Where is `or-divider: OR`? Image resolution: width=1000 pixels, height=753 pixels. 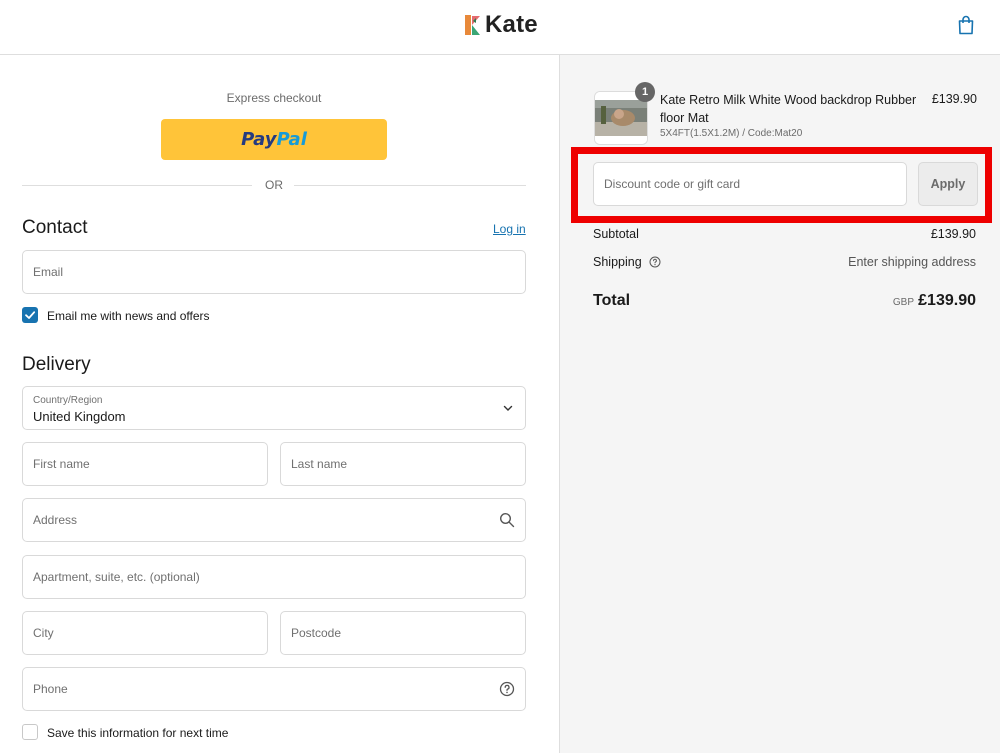
or-divider: OR is located at coordinates (274, 185).